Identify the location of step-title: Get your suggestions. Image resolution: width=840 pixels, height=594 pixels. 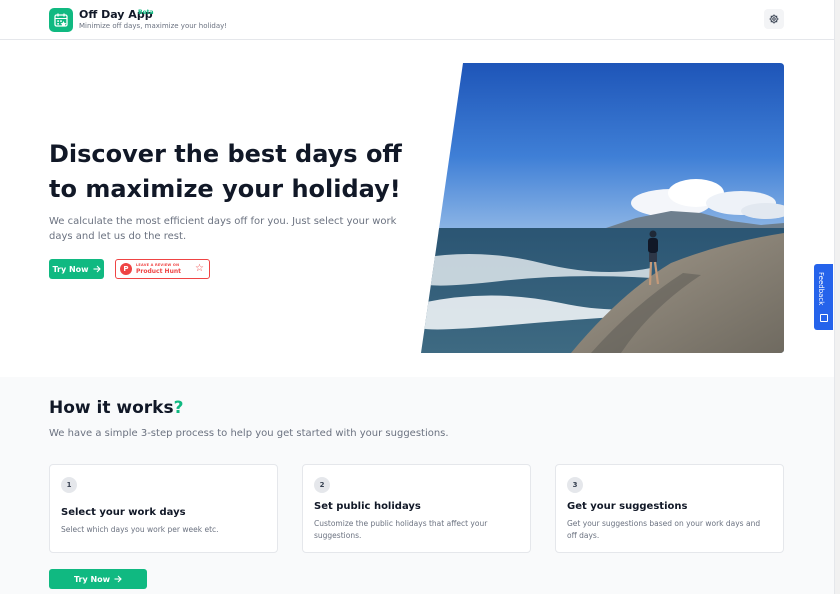
(627, 506).